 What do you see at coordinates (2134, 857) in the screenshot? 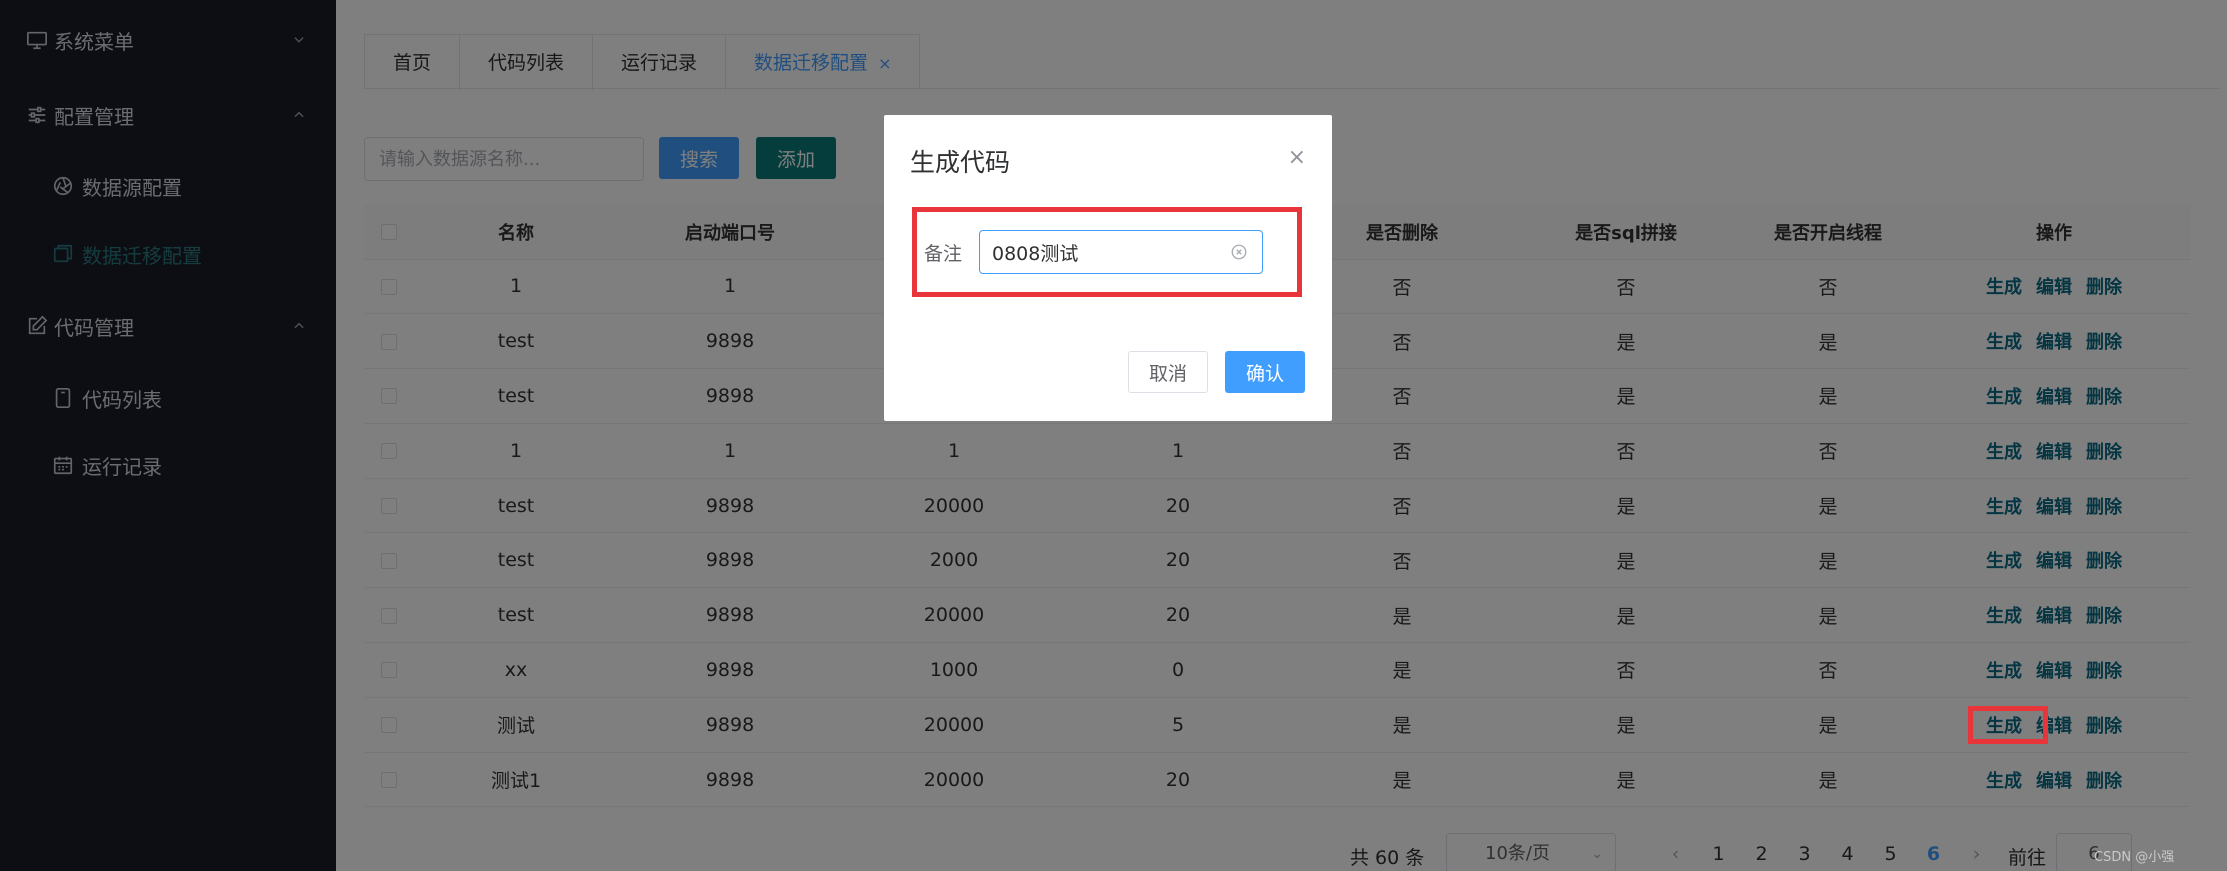
I see `watermark: CSDN @小强` at bounding box center [2134, 857].